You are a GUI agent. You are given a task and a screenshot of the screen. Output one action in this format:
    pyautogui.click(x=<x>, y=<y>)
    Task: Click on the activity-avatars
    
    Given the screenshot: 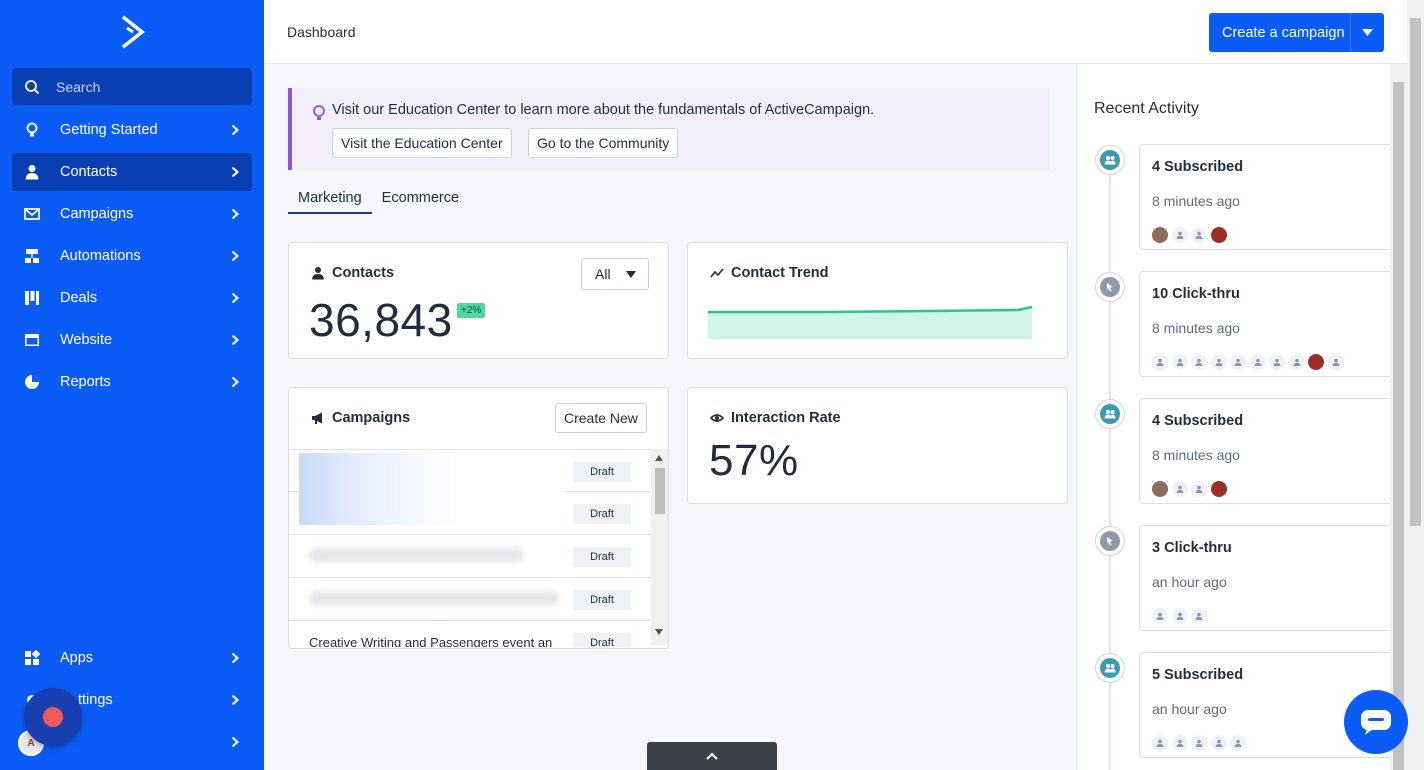 What is the action you would take?
    pyautogui.click(x=1191, y=489)
    